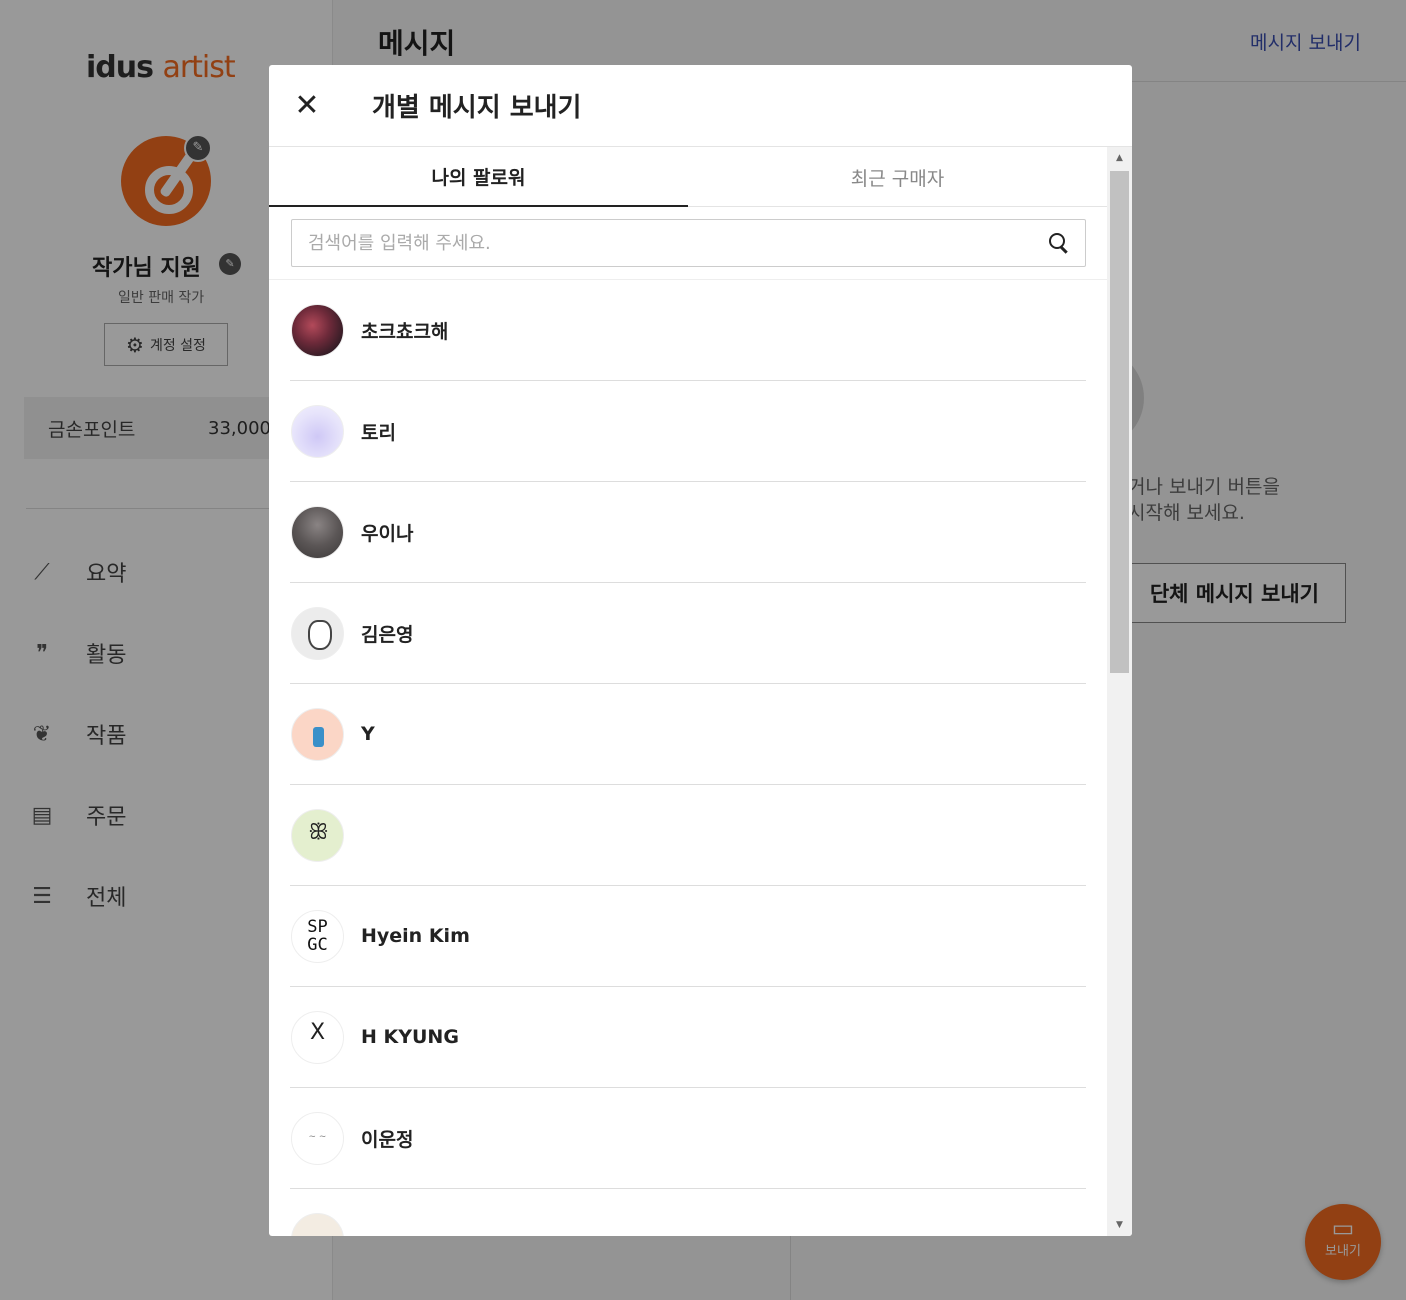 Image resolution: width=1406 pixels, height=1300 pixels. What do you see at coordinates (1119, 422) in the screenshot?
I see `scroll-thumb` at bounding box center [1119, 422].